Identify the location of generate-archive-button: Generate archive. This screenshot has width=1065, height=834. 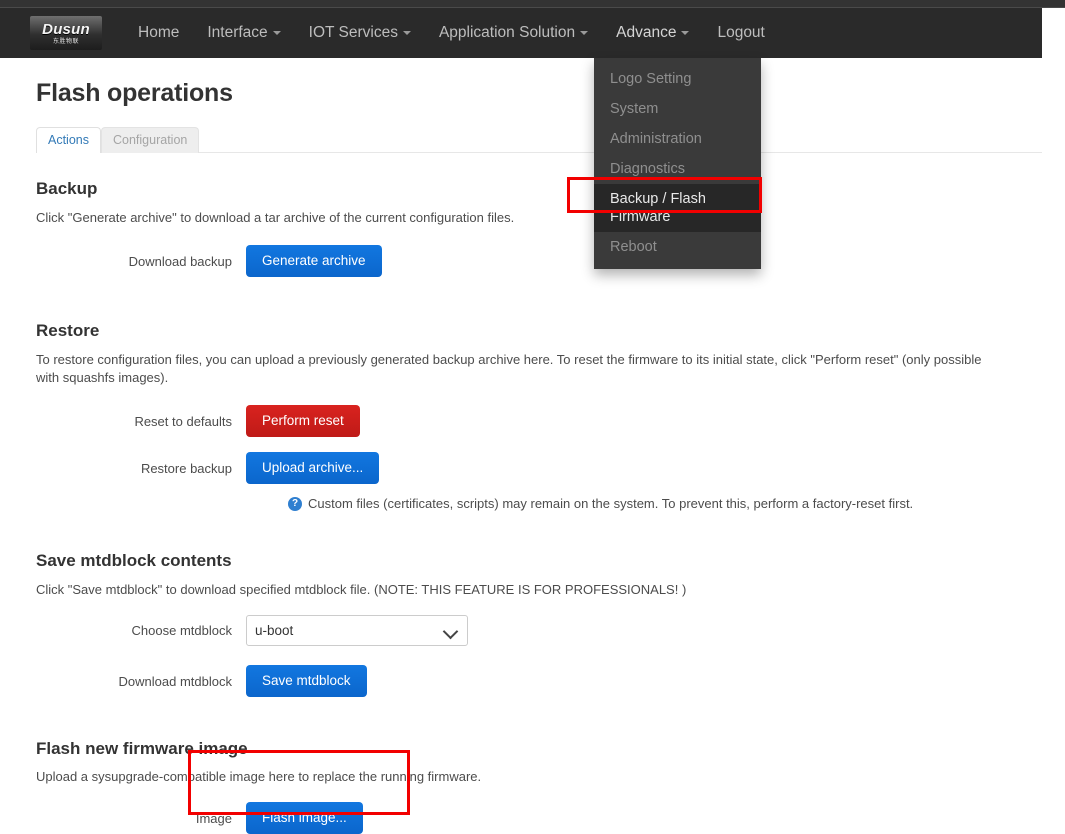
(314, 261).